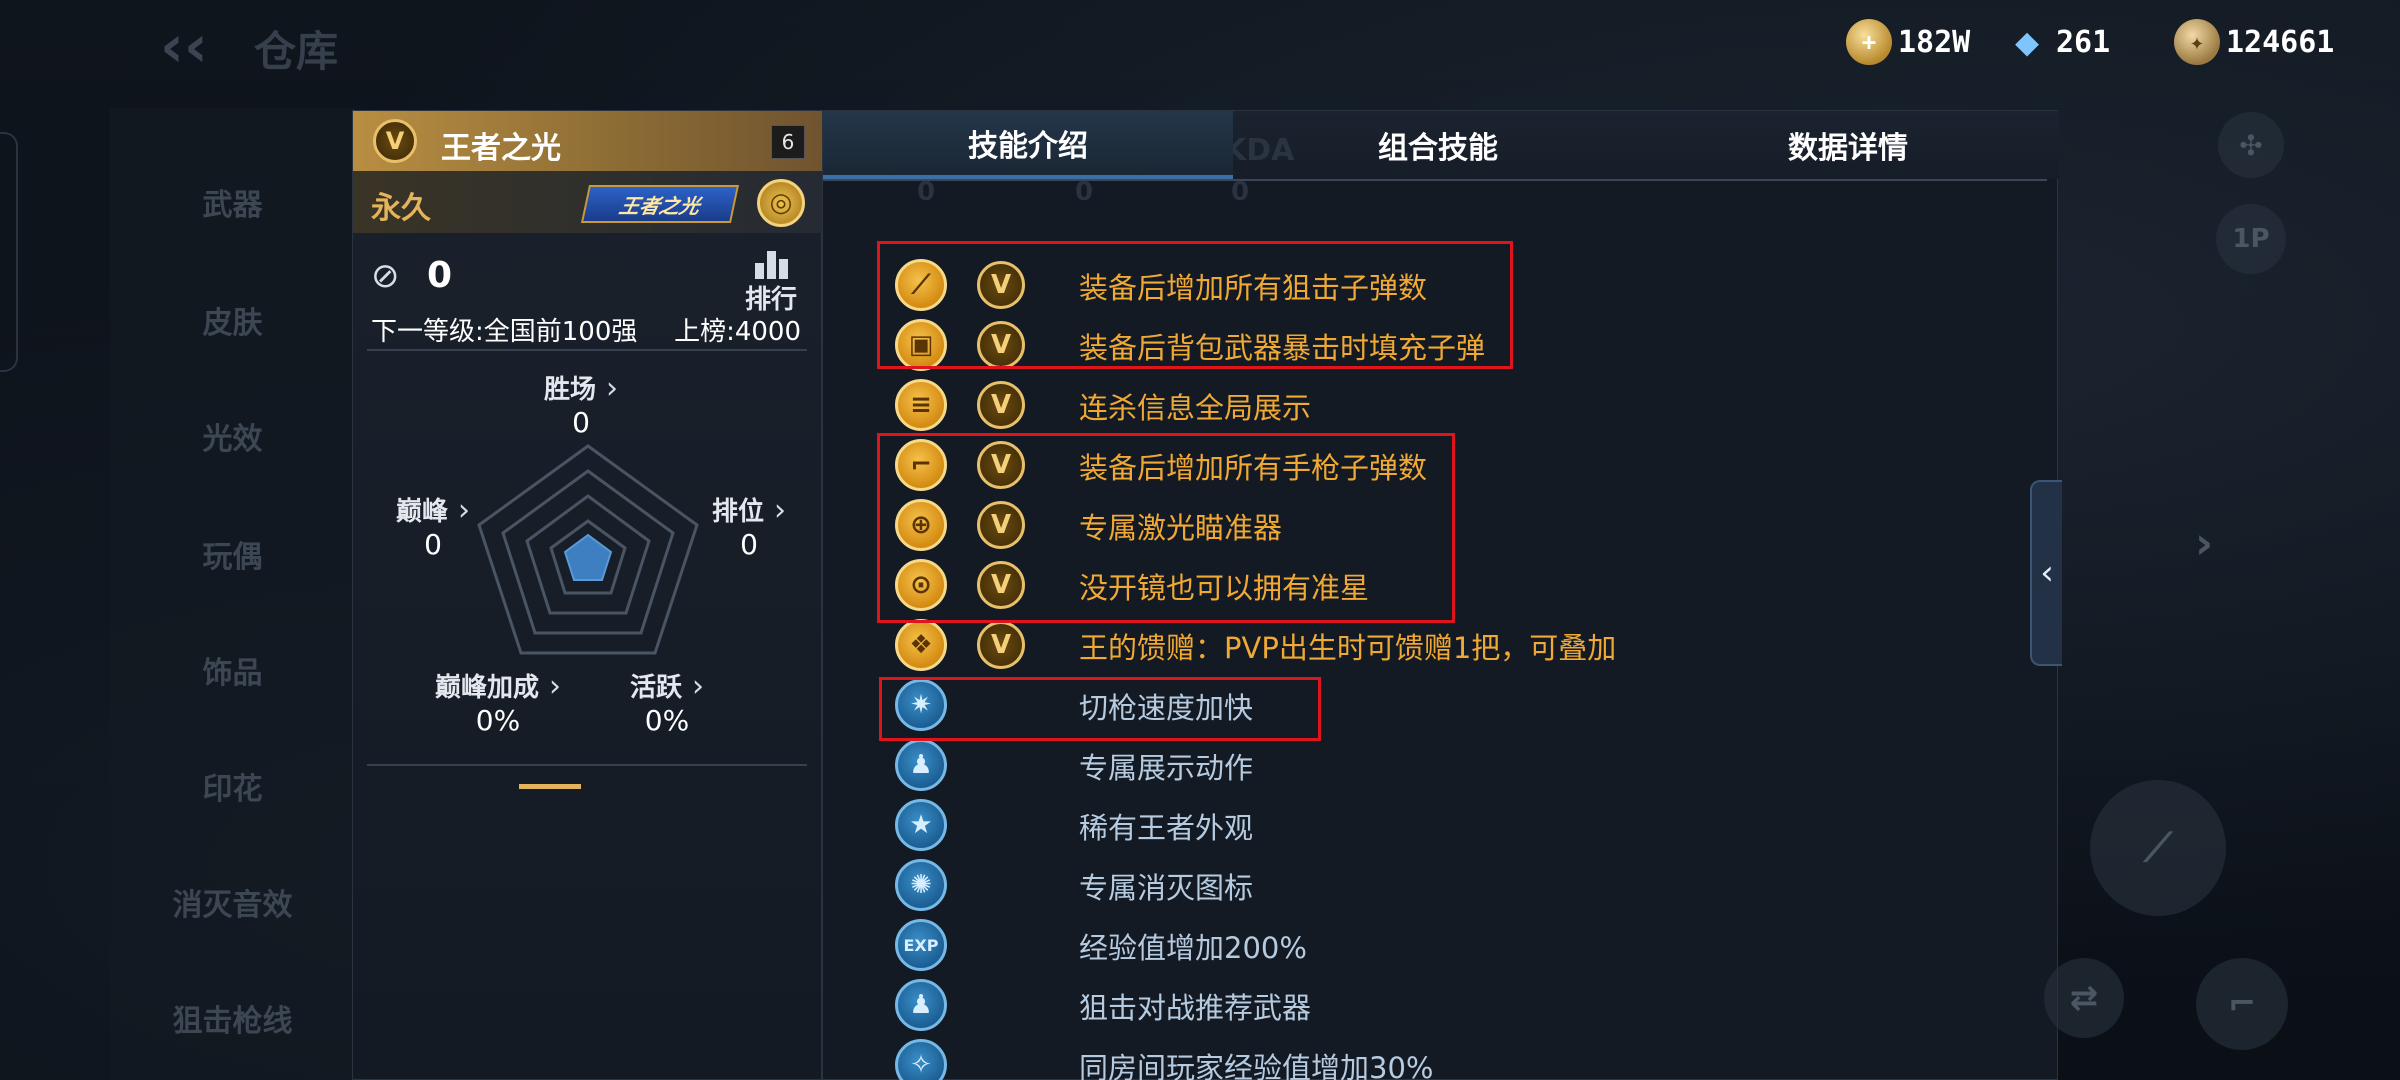  What do you see at coordinates (232, 1018) in the screenshot?
I see `sidebar-item-sniper-lines: 狙击枪线` at bounding box center [232, 1018].